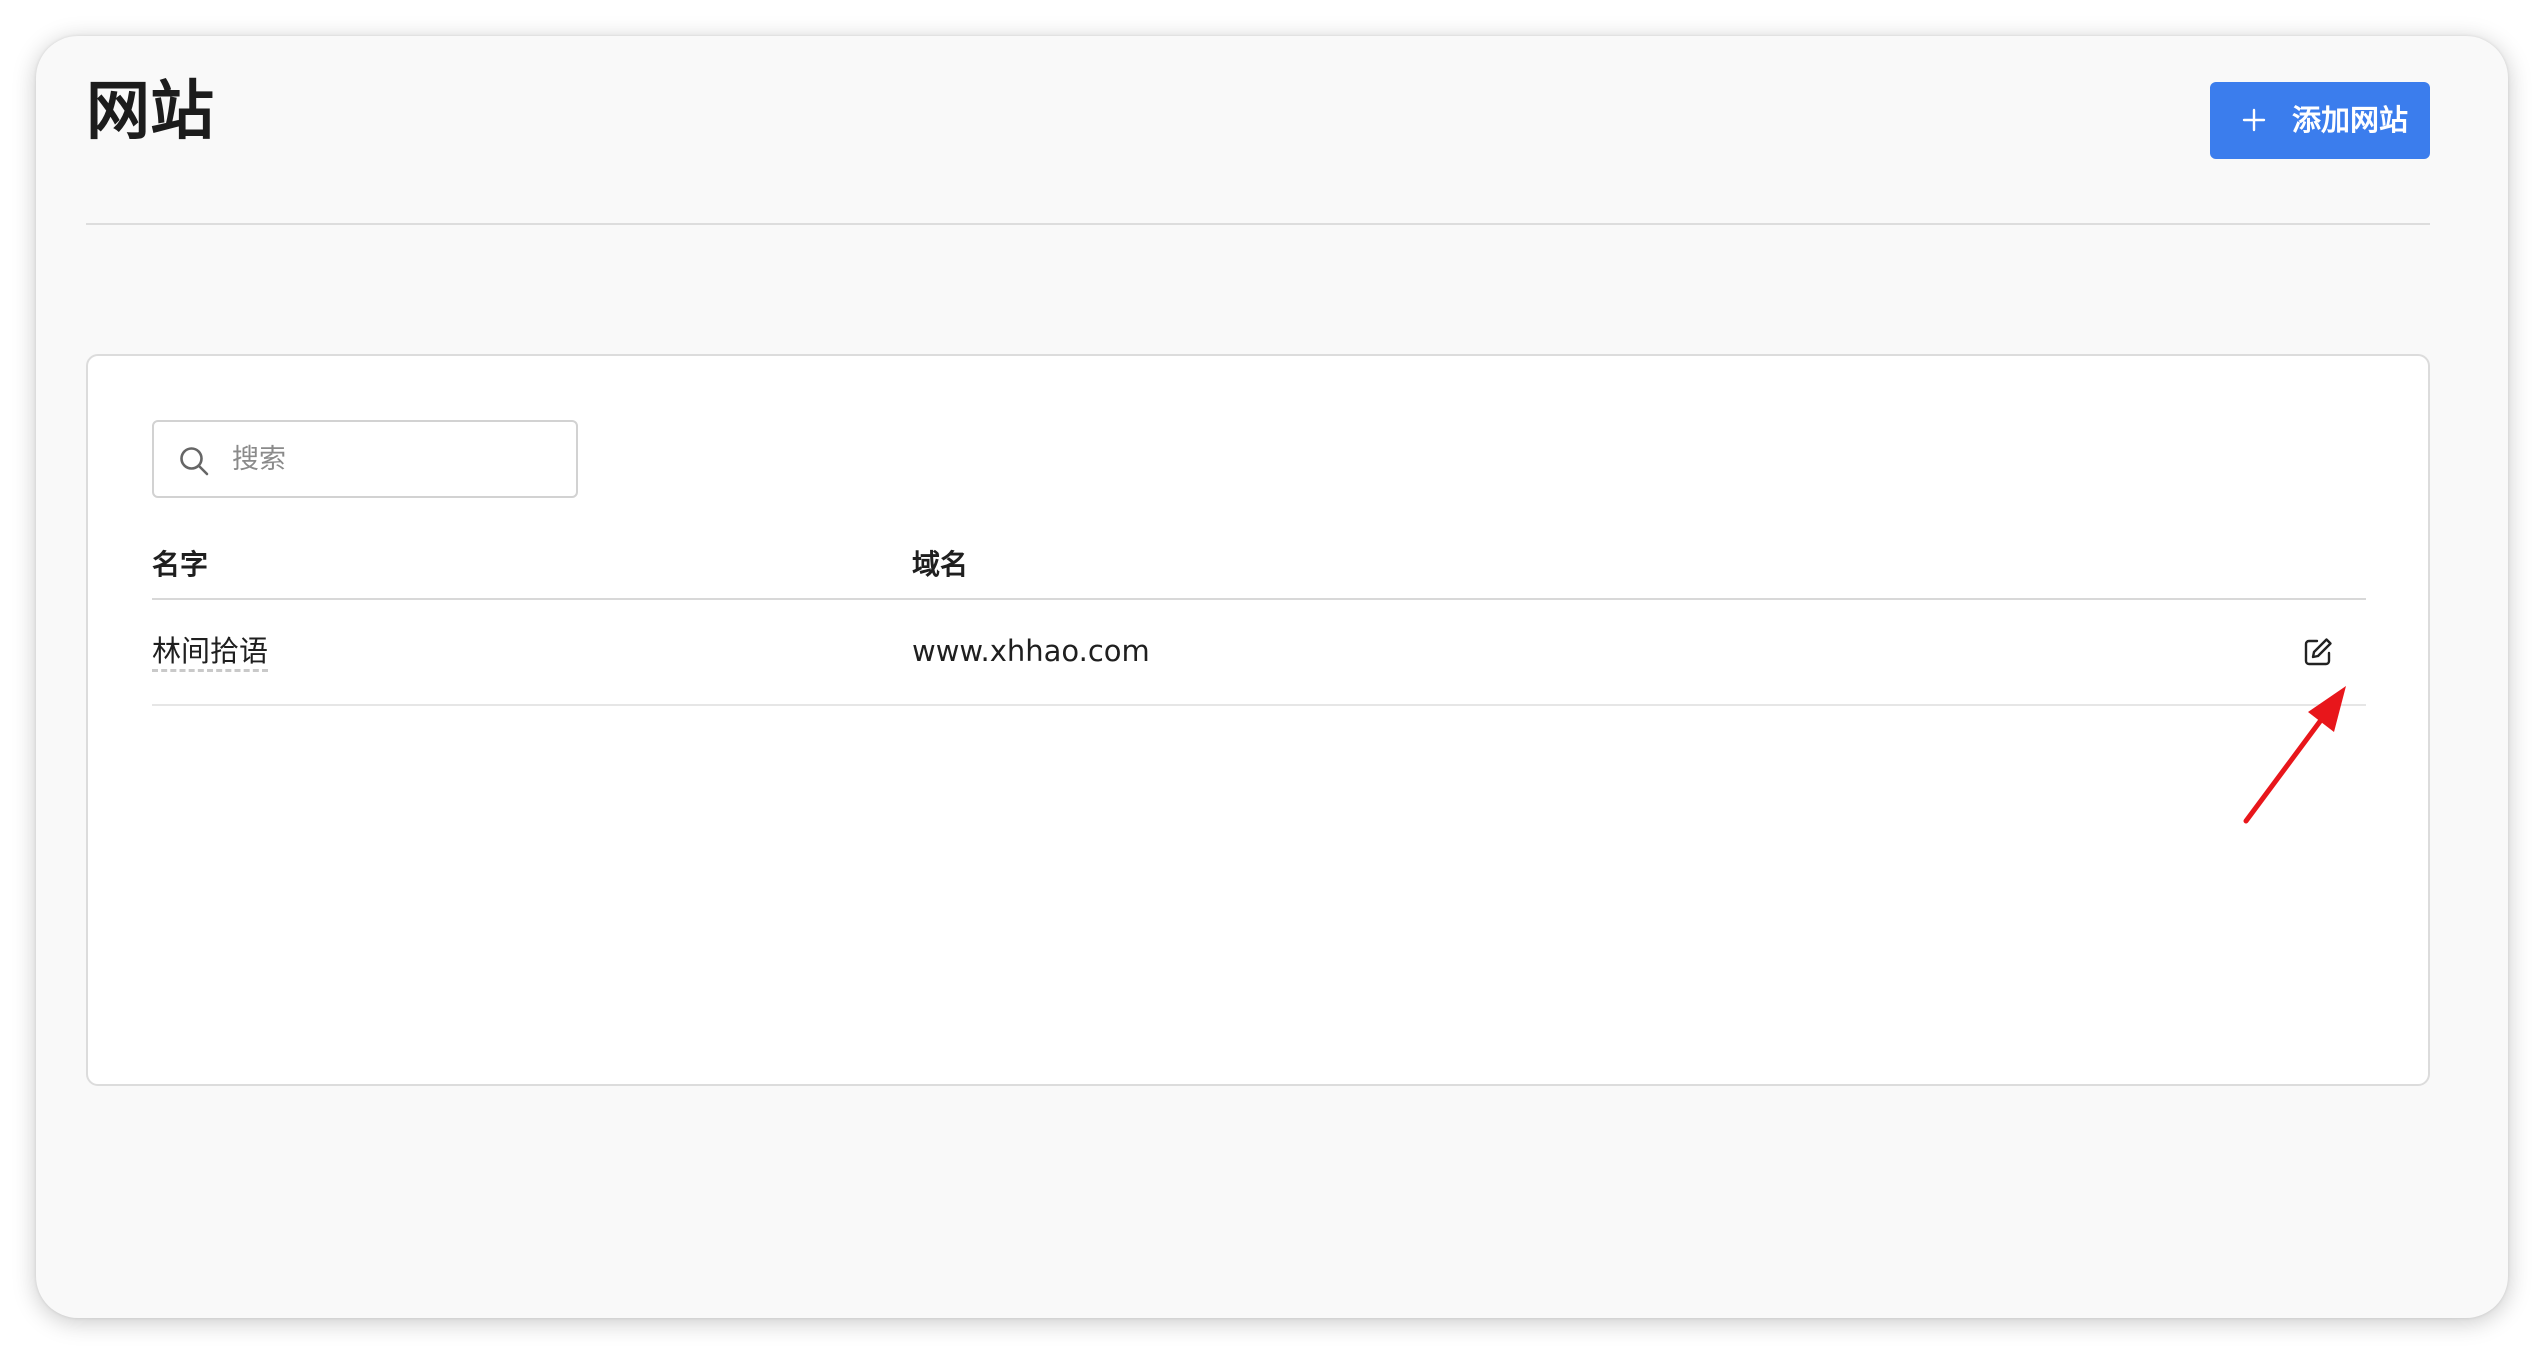 The height and width of the screenshot is (1354, 2544). I want to click on table-row: 林间拾语 www.xhhao.com, so click(1259, 654).